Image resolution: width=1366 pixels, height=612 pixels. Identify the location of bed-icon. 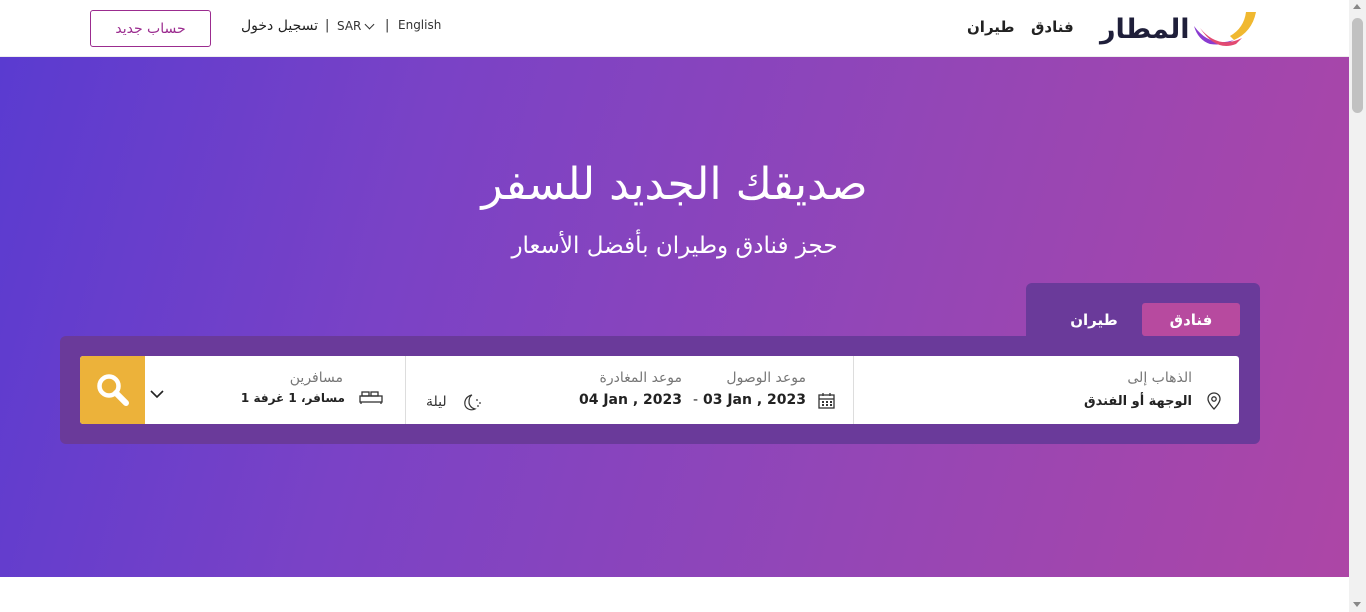
(371, 397).